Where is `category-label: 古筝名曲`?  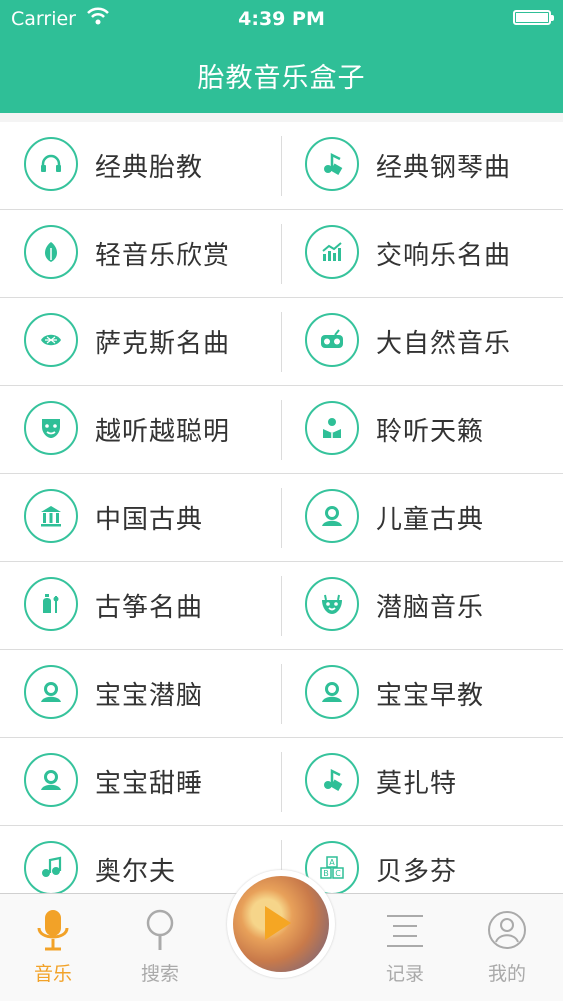
category-label: 古筝名曲 is located at coordinates (149, 608).